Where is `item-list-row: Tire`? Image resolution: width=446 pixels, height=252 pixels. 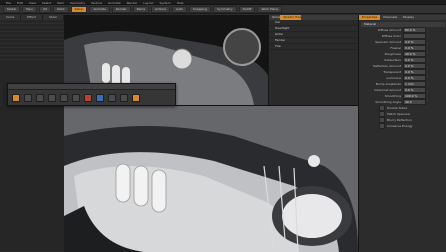 item-list-row: Tire is located at coordinates (314, 47).